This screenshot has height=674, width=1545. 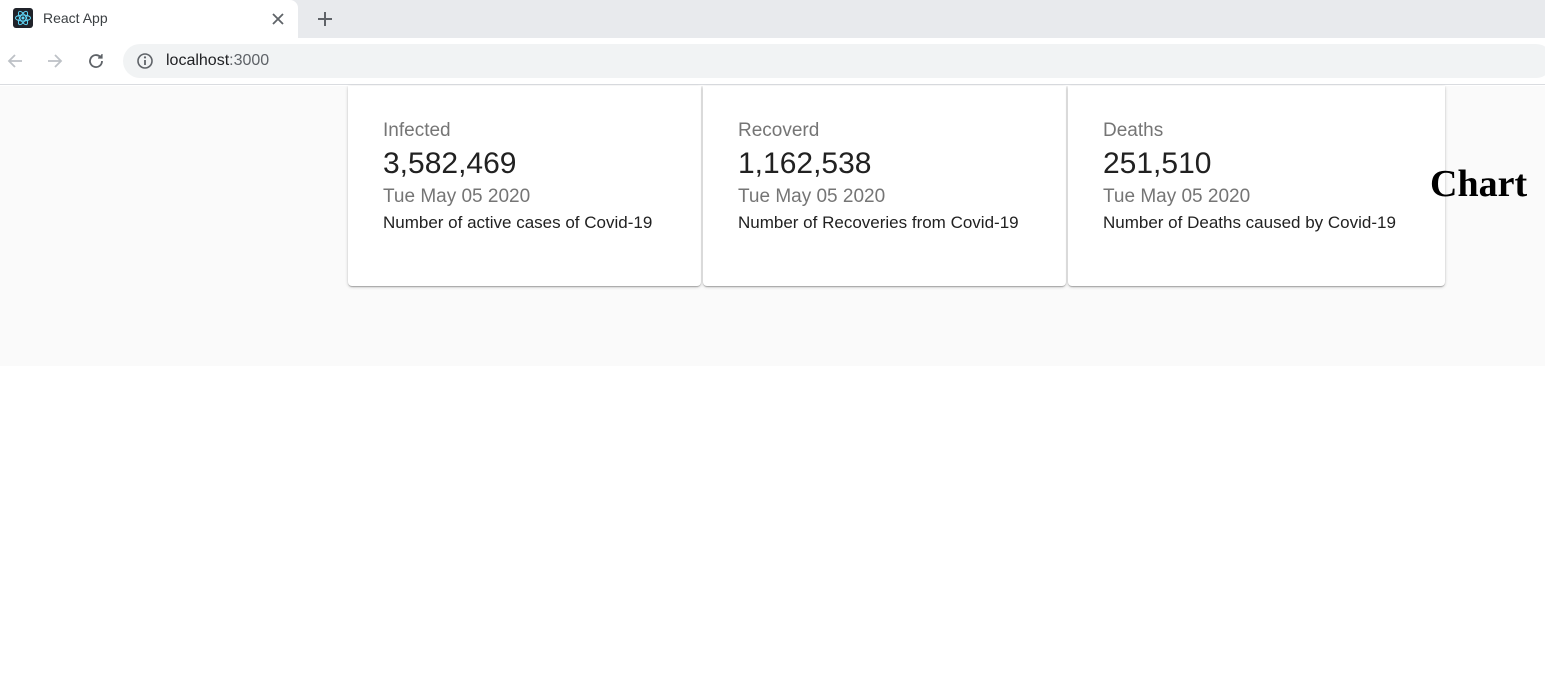 What do you see at coordinates (805, 163) in the screenshot?
I see `card-value: 1,162,538` at bounding box center [805, 163].